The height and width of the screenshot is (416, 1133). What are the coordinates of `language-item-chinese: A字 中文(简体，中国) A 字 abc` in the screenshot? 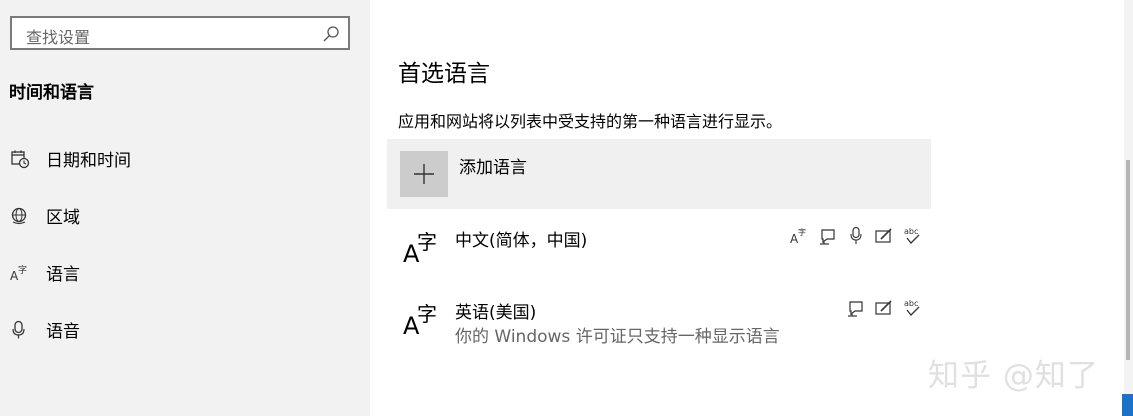 It's located at (659, 260).